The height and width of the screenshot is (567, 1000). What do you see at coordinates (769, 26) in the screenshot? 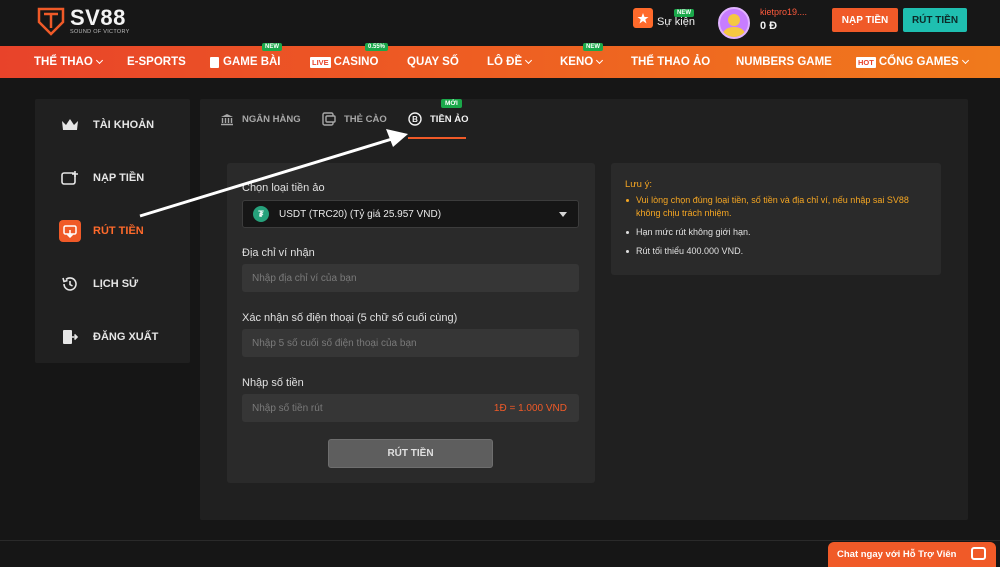
I see `balance: 0 Đ` at bounding box center [769, 26].